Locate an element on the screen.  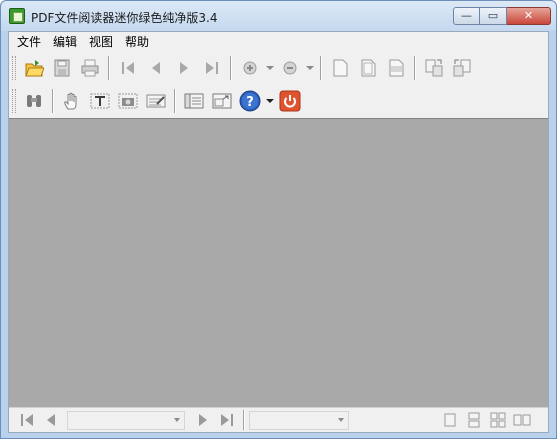
save-button is located at coordinates (62, 68).